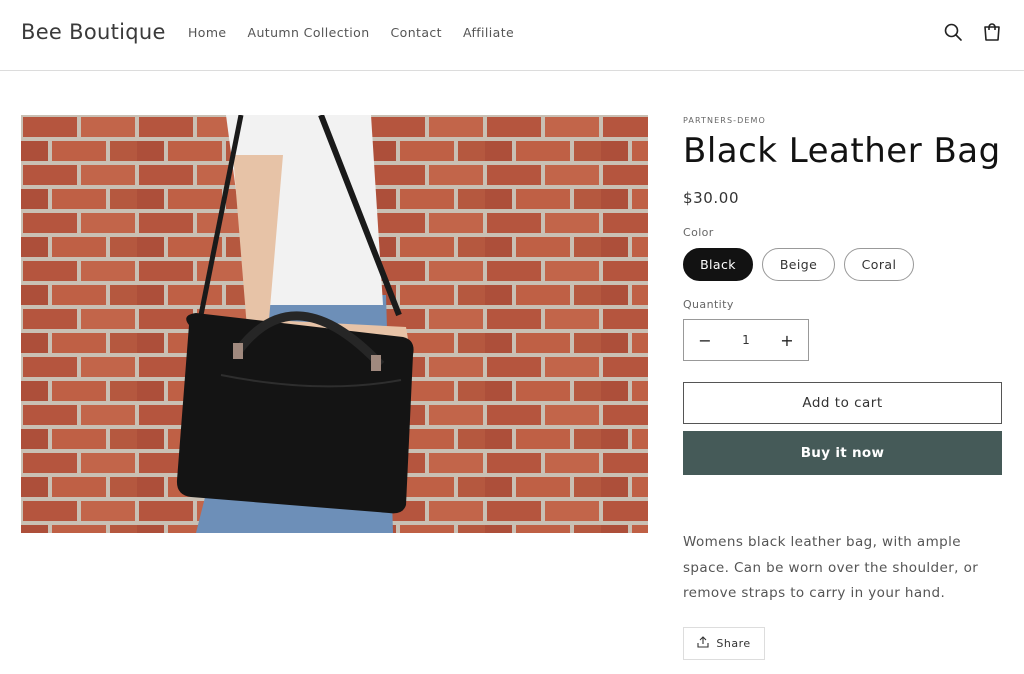  I want to click on cart-icon, so click(992, 32).